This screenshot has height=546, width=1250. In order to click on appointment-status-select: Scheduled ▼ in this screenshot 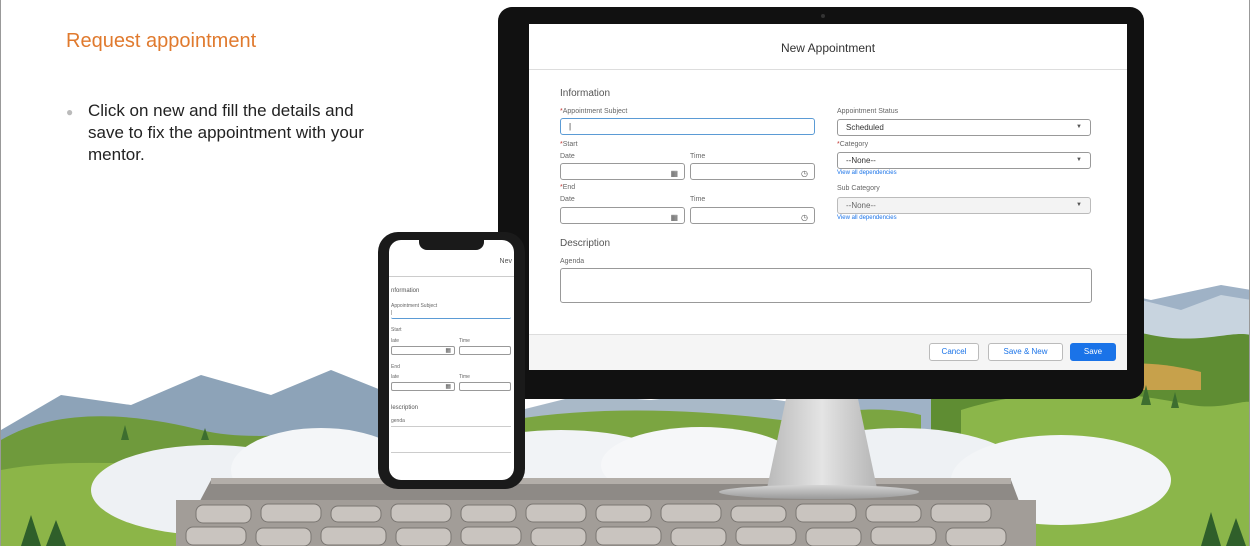, I will do `click(964, 127)`.